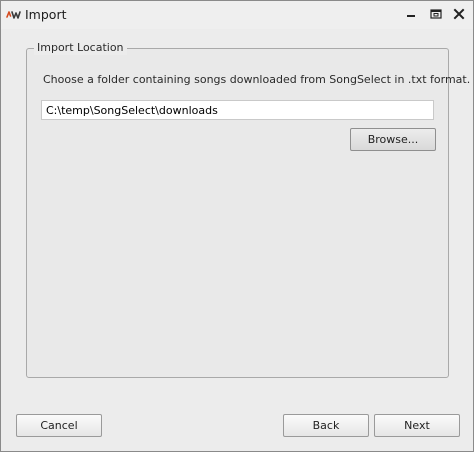  I want to click on folder-path-input, so click(237, 110).